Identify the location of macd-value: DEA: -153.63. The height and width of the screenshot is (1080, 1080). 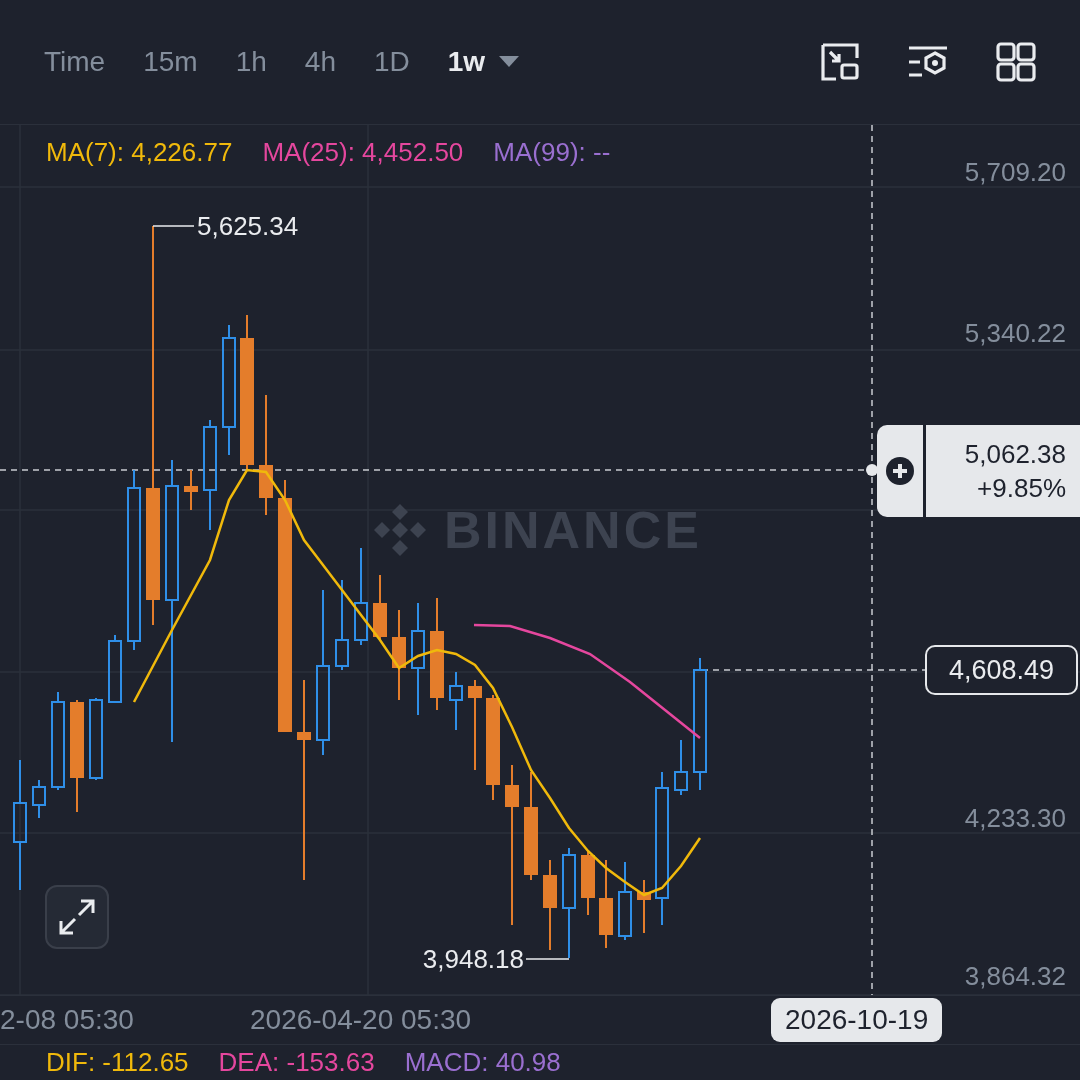
(296, 1063).